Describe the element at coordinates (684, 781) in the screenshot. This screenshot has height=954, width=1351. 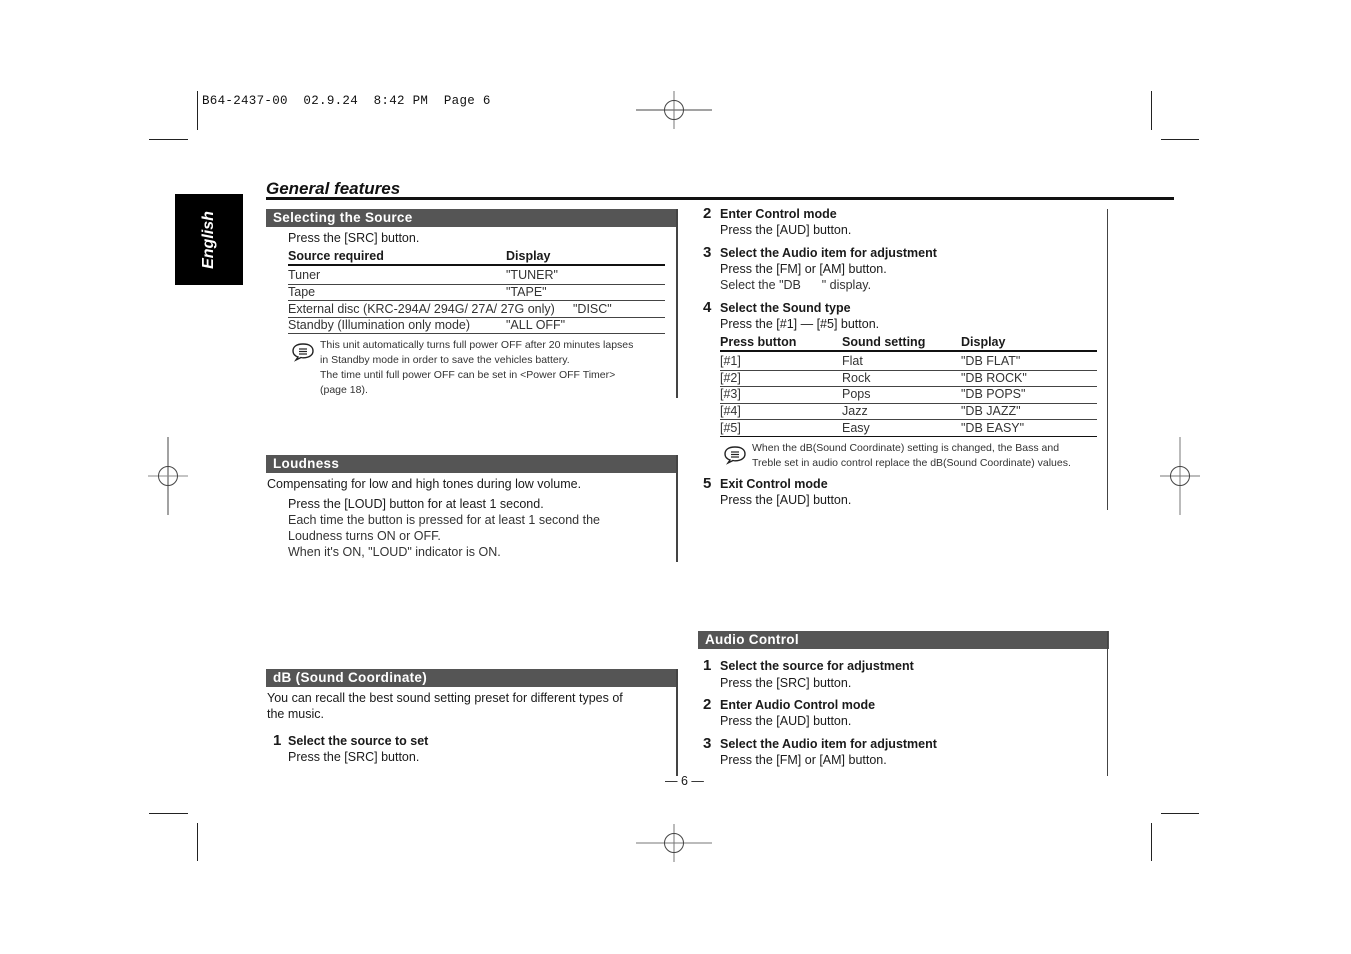
I see `page-number: — 6 —` at that location.